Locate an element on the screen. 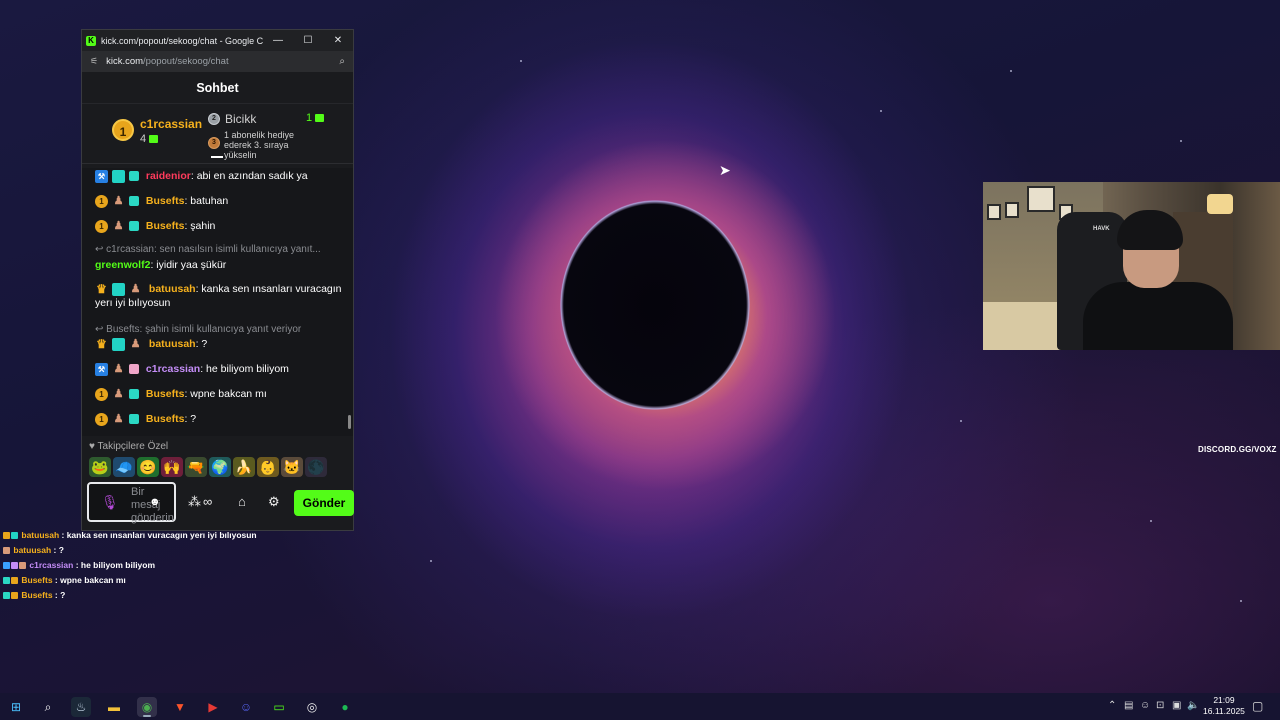 The width and height of the screenshot is (1280, 720). infinity-icon: ∞ is located at coordinates (207, 501).